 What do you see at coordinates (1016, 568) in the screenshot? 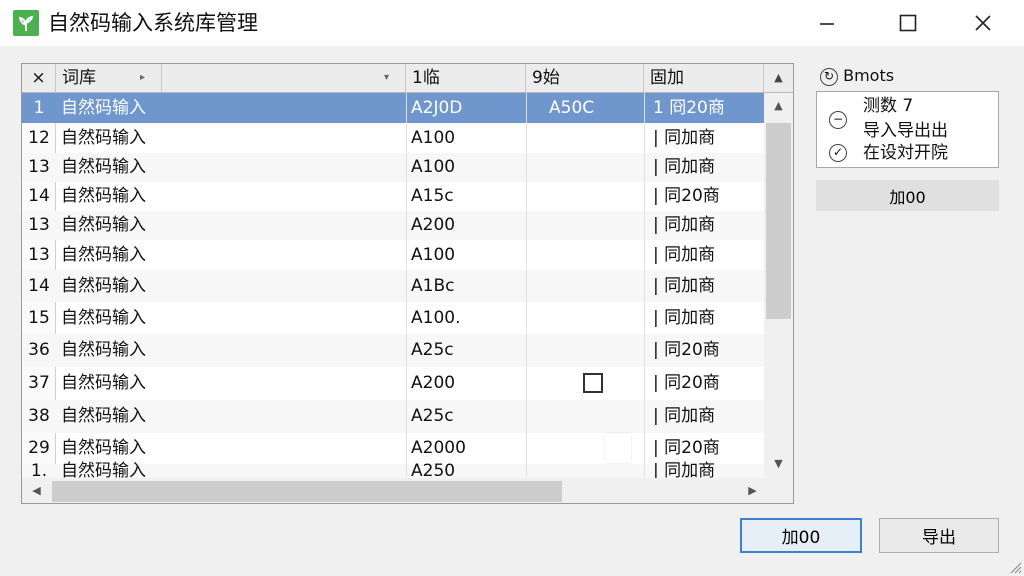
I see `resize-grip-icon` at bounding box center [1016, 568].